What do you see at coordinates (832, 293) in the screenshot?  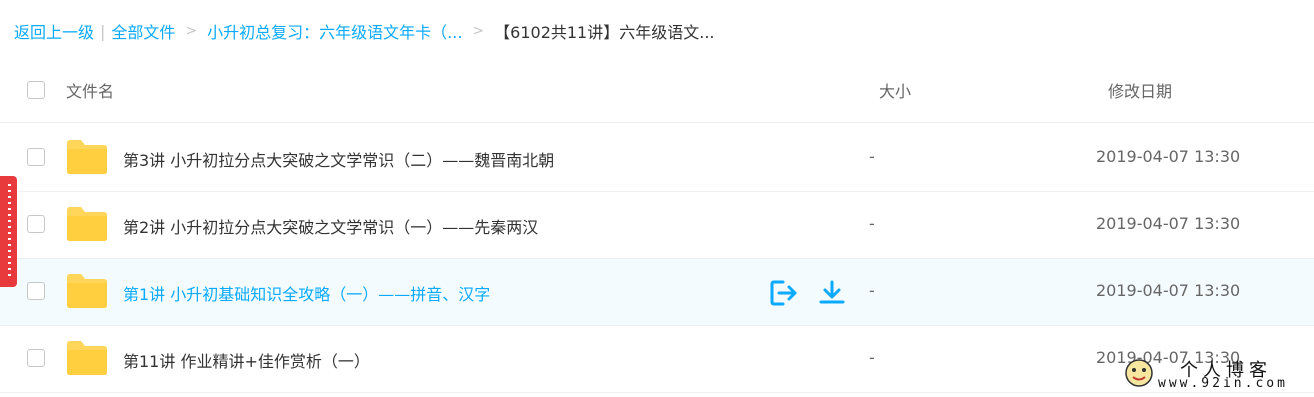 I see `download-icon` at bounding box center [832, 293].